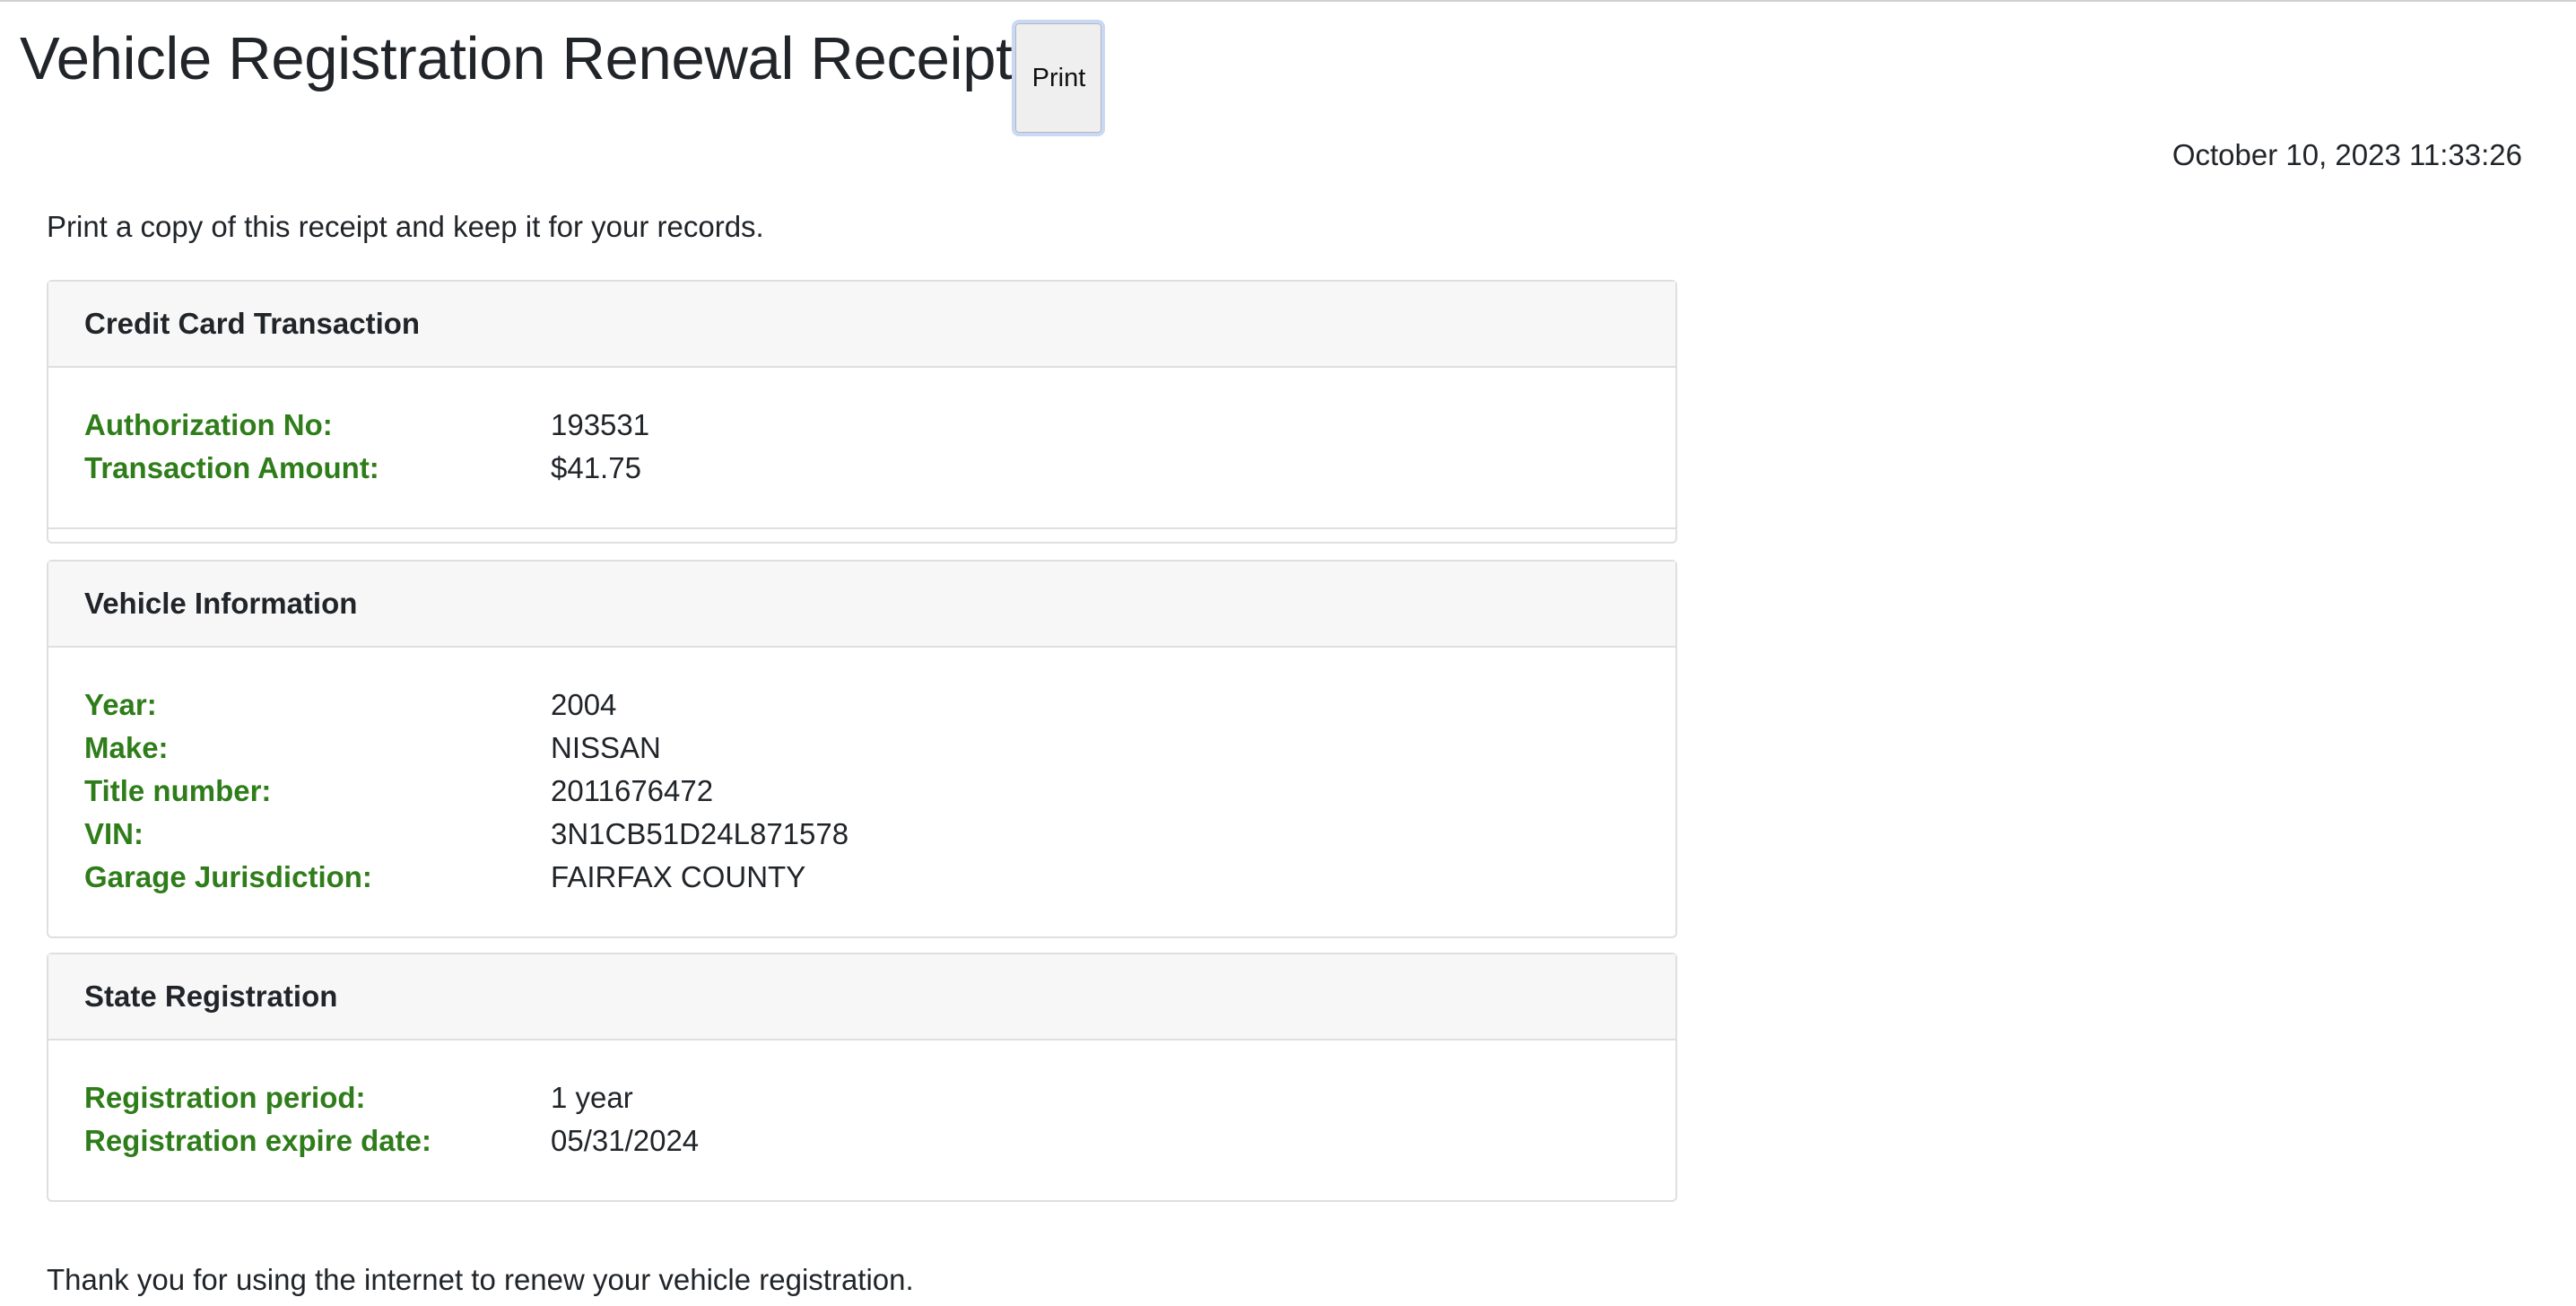 This screenshot has height=1306, width=2576. What do you see at coordinates (862, 426) in the screenshot?
I see `detail-row-authorization: Authorization No: 193531` at bounding box center [862, 426].